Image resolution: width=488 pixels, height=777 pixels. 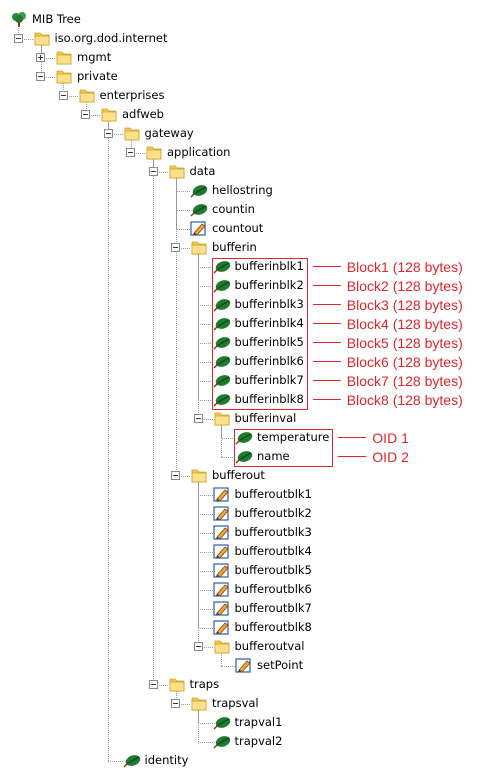 I want to click on tree-node-bufferinval: bufferinval, so click(x=255, y=418).